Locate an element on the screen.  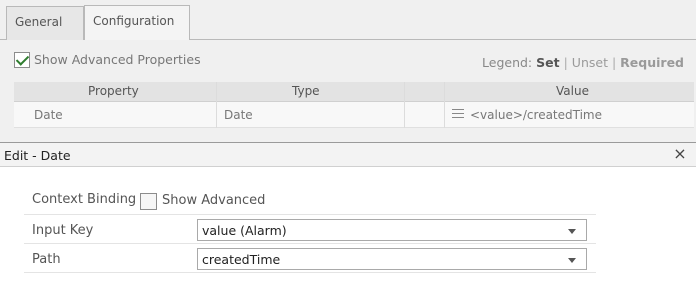
dialog-titlebar: Edit - Date × is located at coordinates (348, 155).